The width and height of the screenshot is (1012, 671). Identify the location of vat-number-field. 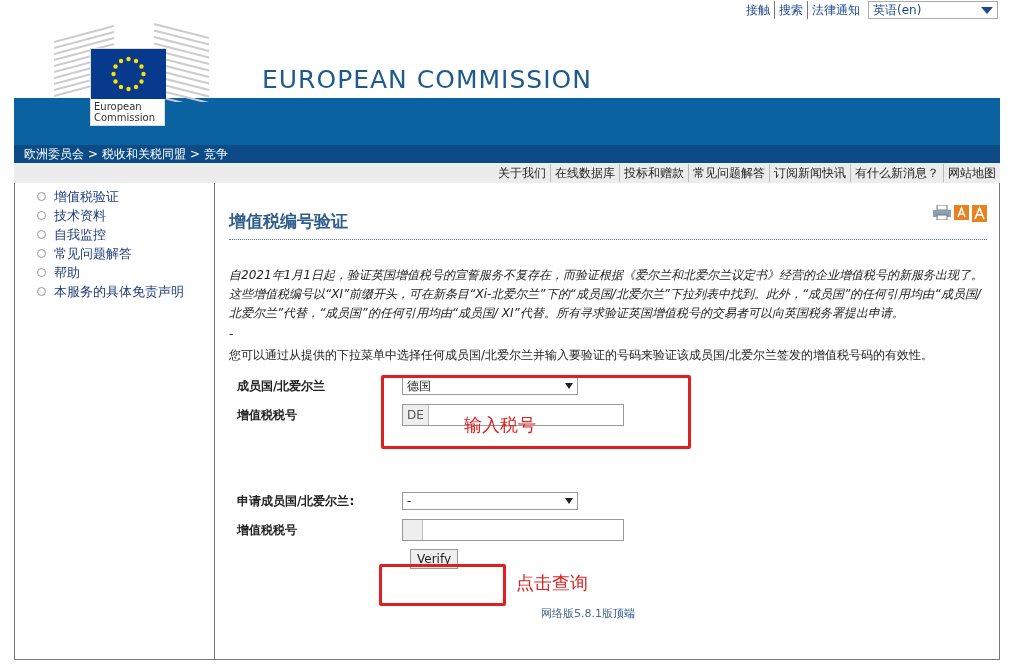
(513, 529).